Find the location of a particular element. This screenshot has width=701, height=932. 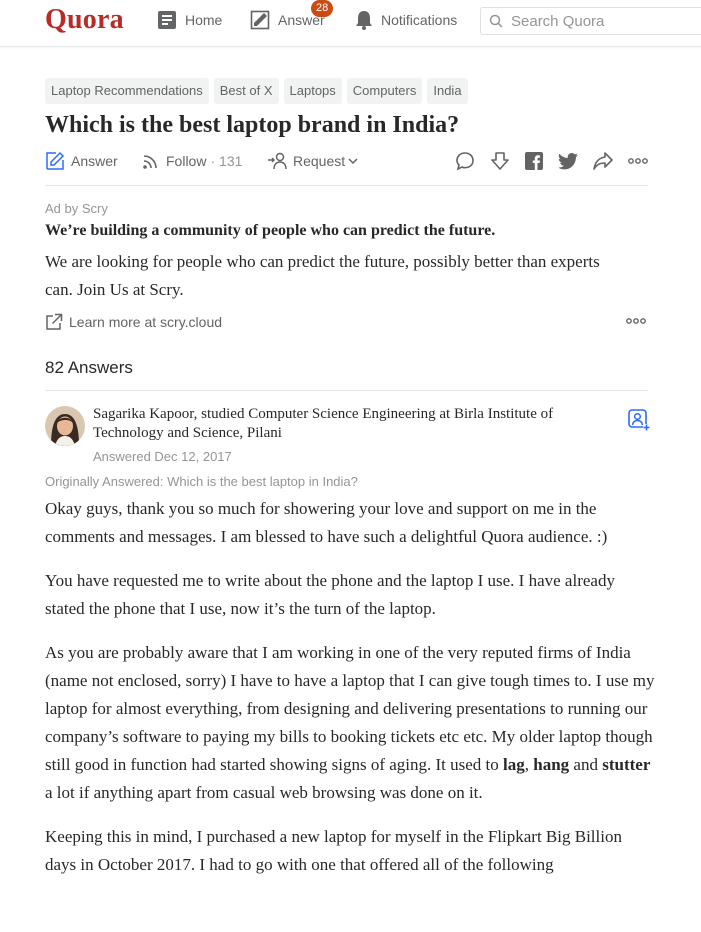

search-box is located at coordinates (590, 21).